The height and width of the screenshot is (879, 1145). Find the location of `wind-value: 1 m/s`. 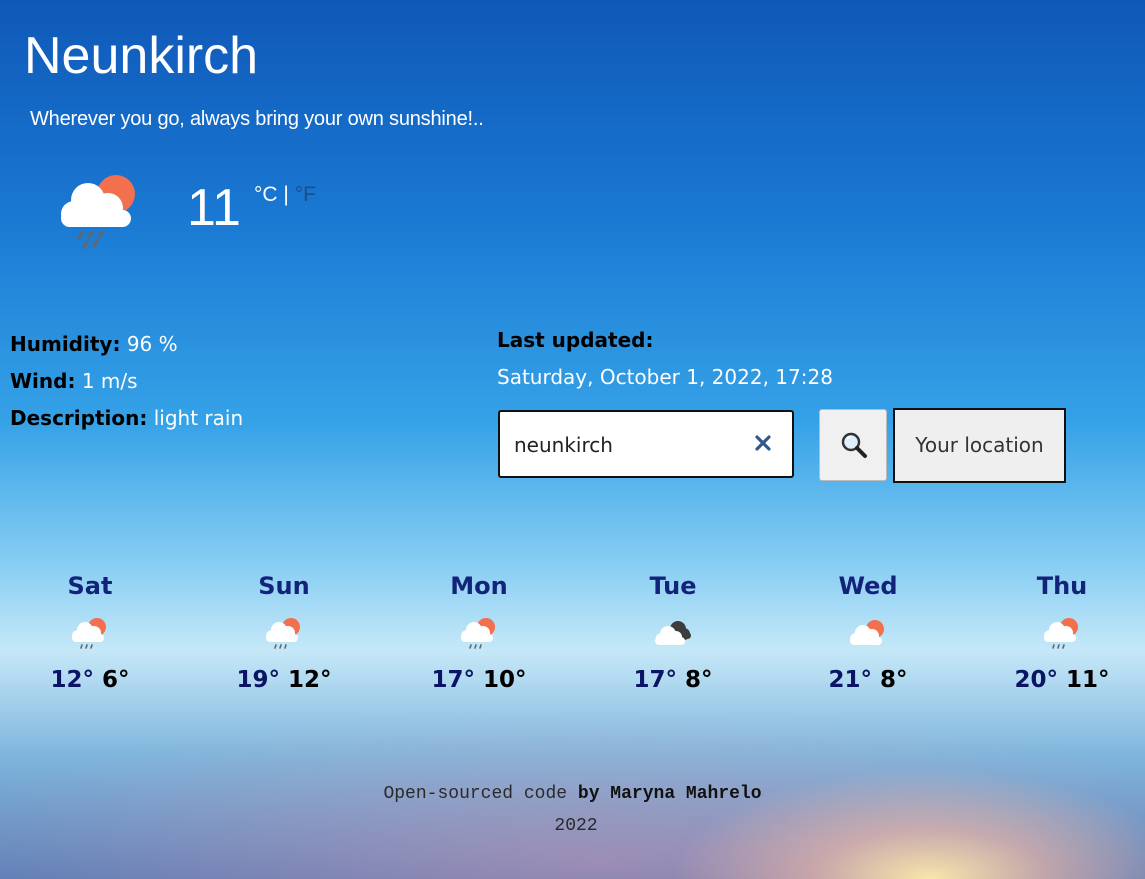

wind-value: 1 m/s is located at coordinates (109, 381).